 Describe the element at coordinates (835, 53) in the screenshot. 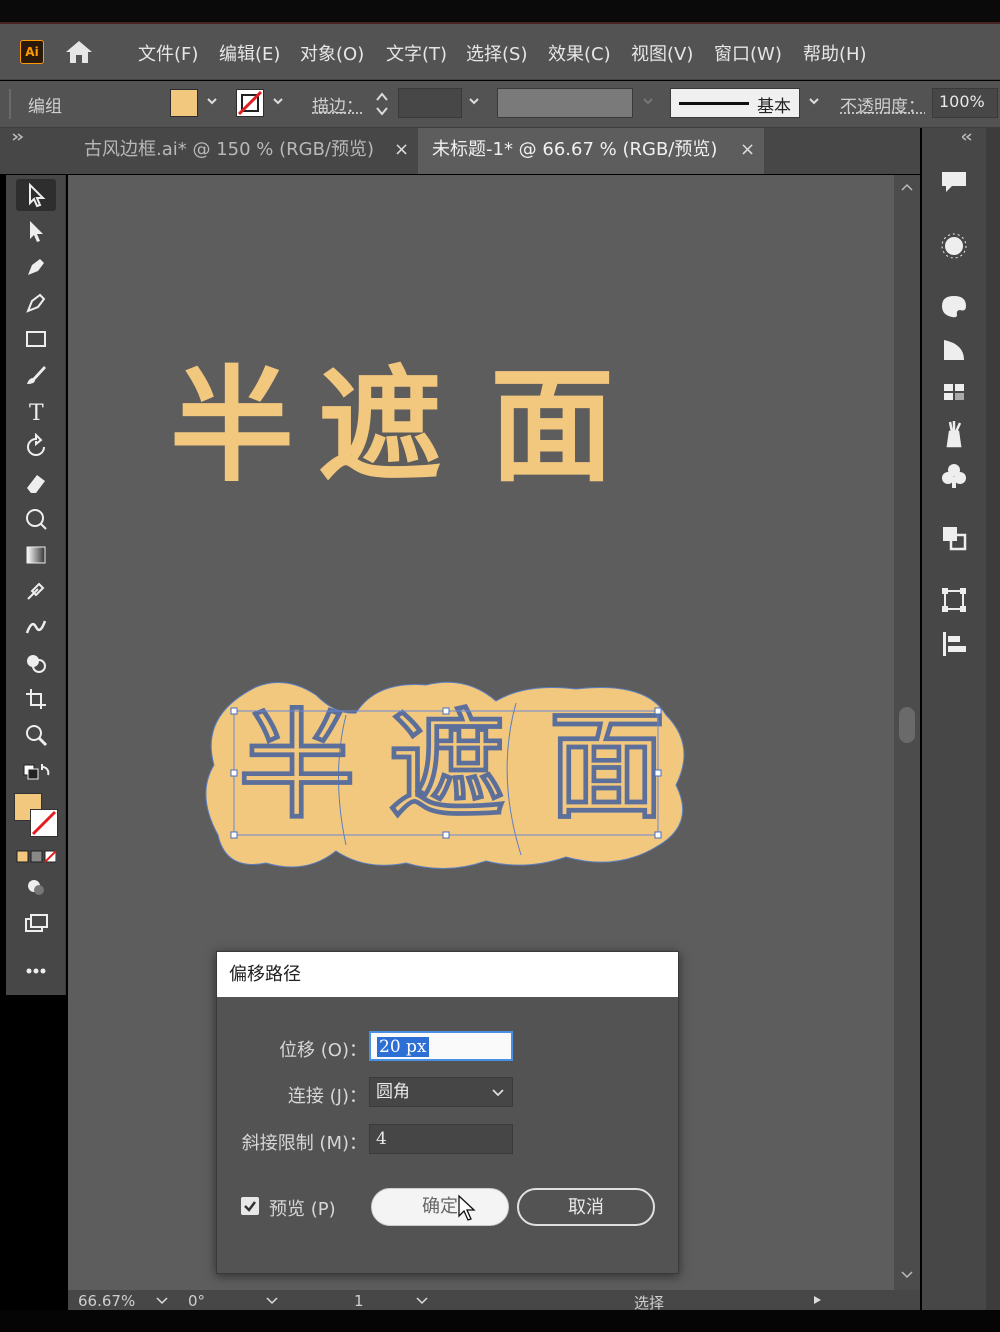

I see `menu-help: 帮助(H)` at that location.